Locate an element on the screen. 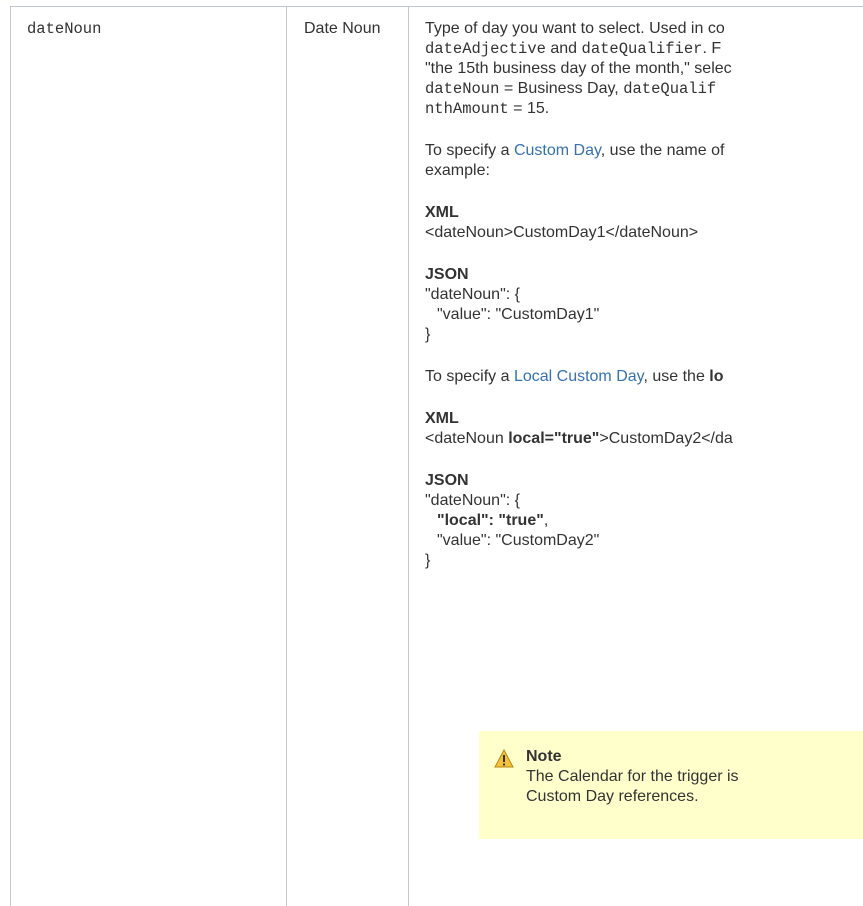 This screenshot has width=863, height=906. desc-line: dateAdjective and dateQualifier. F is located at coordinates (573, 49).